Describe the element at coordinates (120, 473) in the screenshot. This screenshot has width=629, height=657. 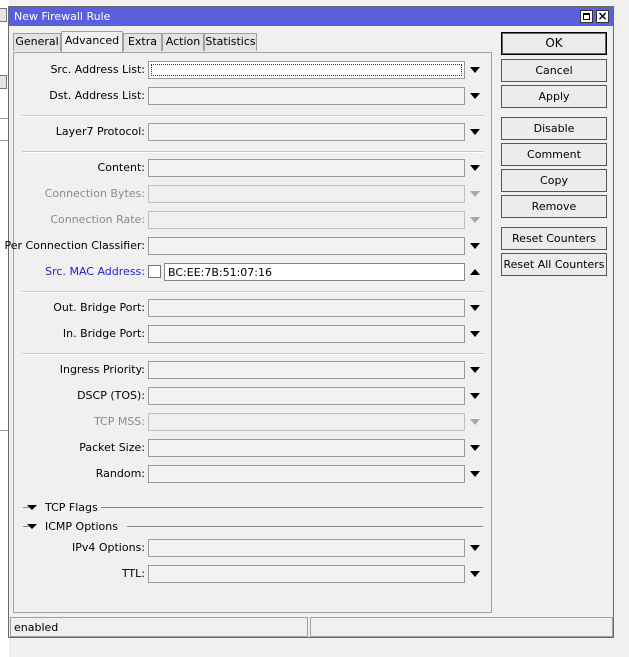
I see `random-label: Random:` at that location.